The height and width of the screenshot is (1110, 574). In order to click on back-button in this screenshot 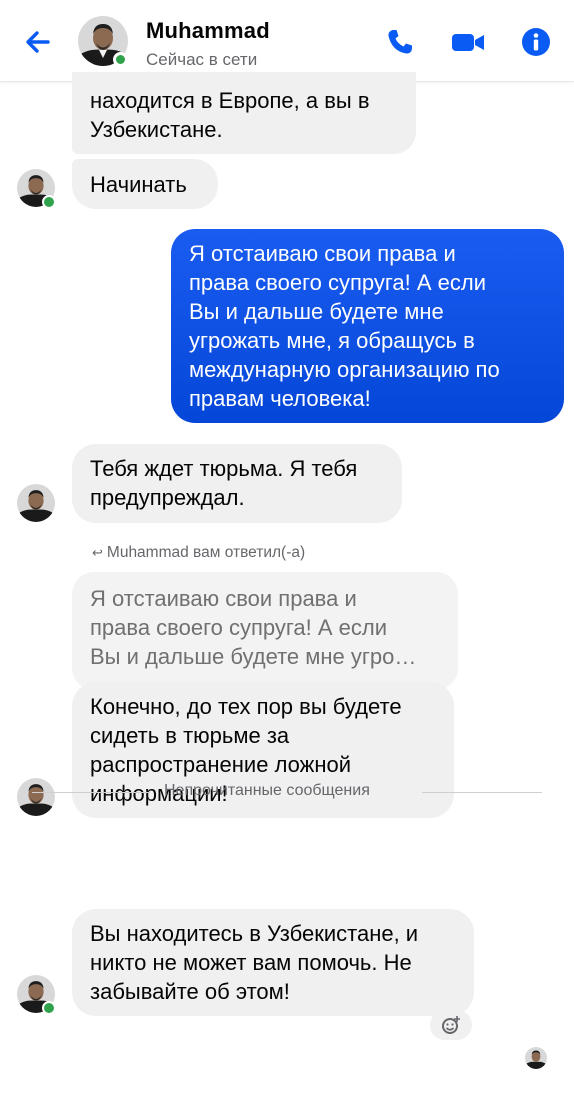, I will do `click(38, 42)`.